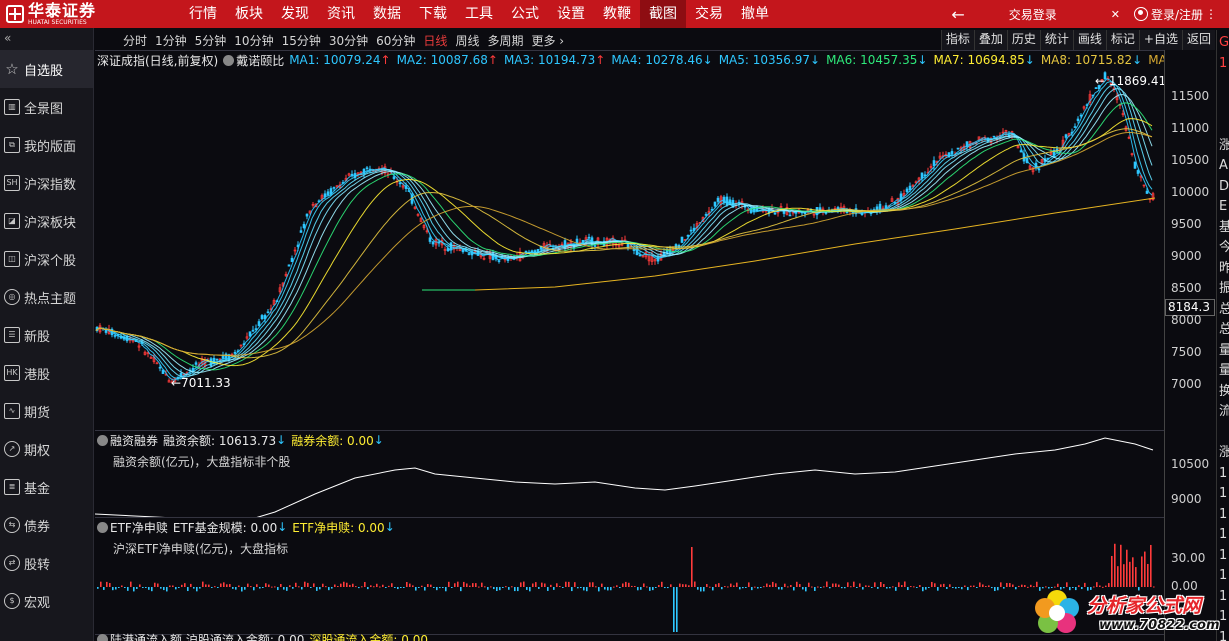  What do you see at coordinates (957, 40) in the screenshot?
I see `toolbar-button: 指标` at bounding box center [957, 40].